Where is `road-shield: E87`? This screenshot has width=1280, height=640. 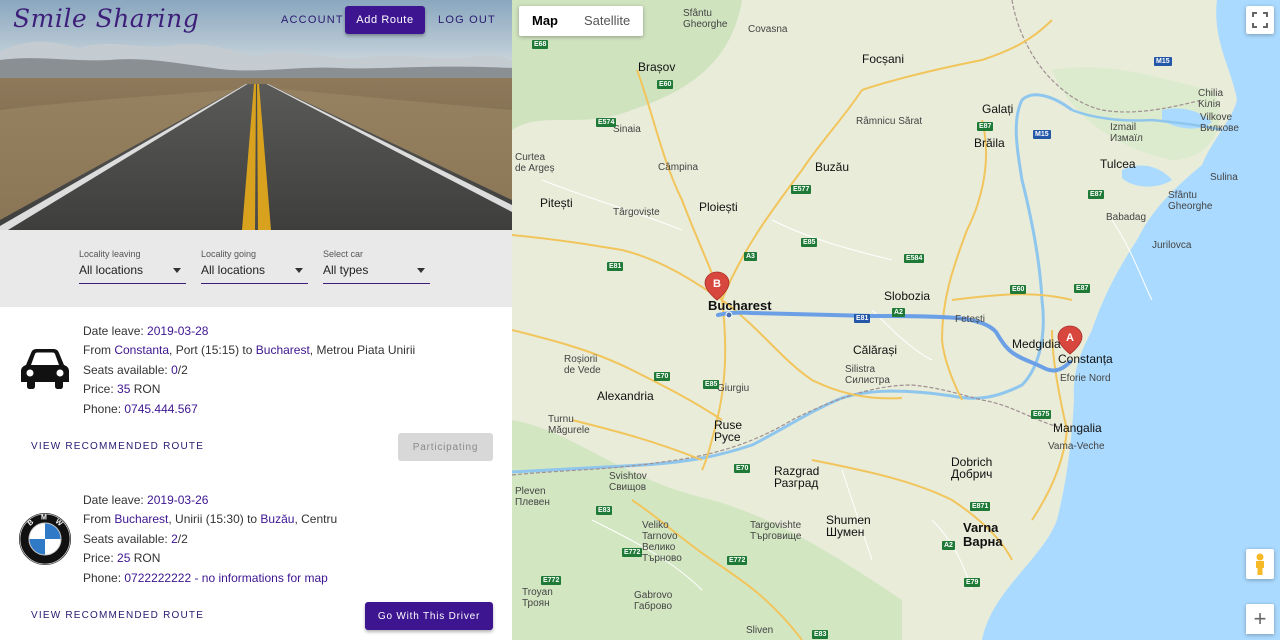 road-shield: E87 is located at coordinates (1082, 288).